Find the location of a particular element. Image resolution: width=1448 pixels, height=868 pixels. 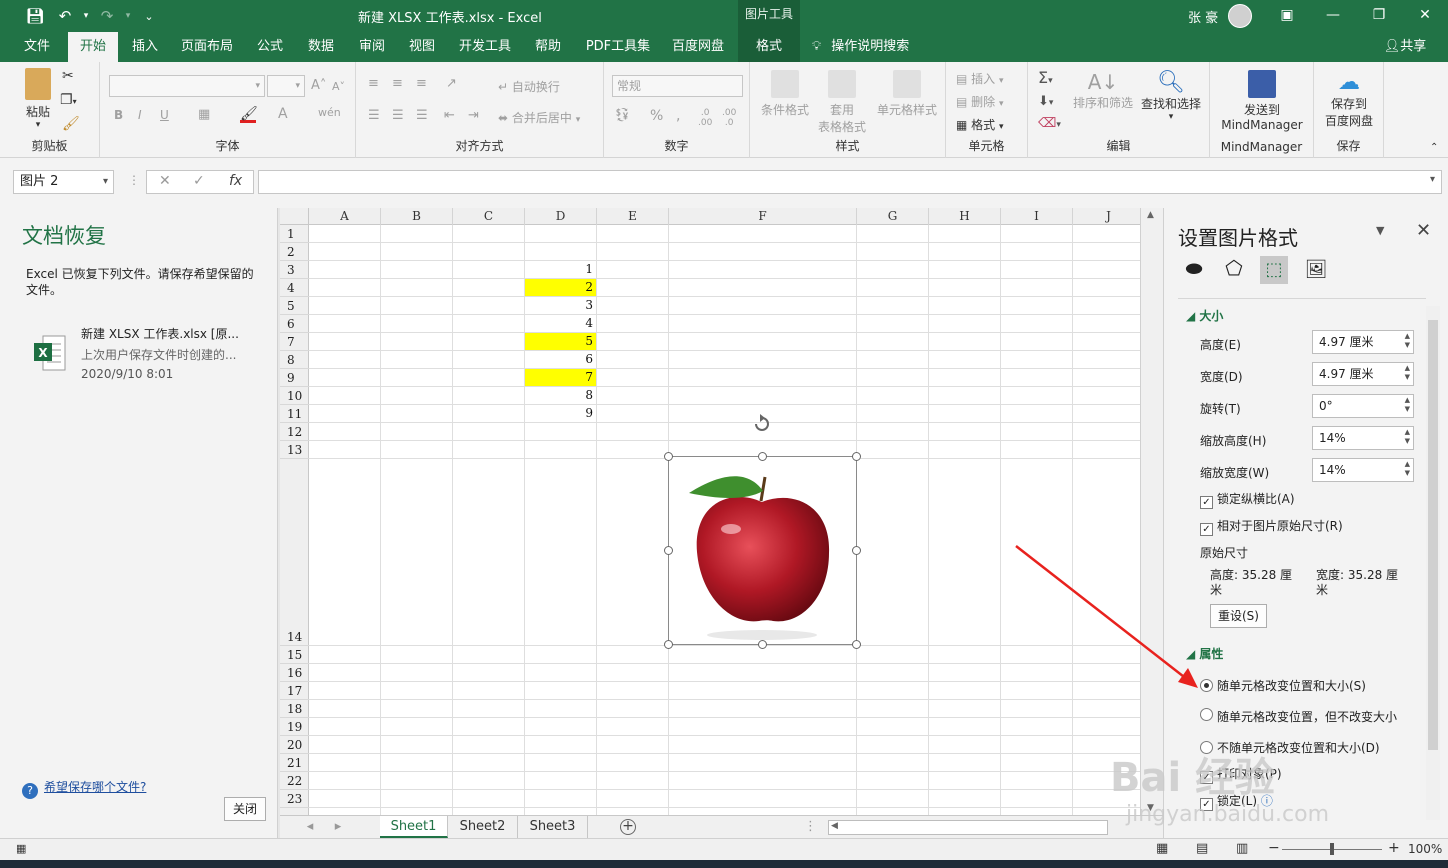

tab-formulas: 公式 is located at coordinates (270, 47).